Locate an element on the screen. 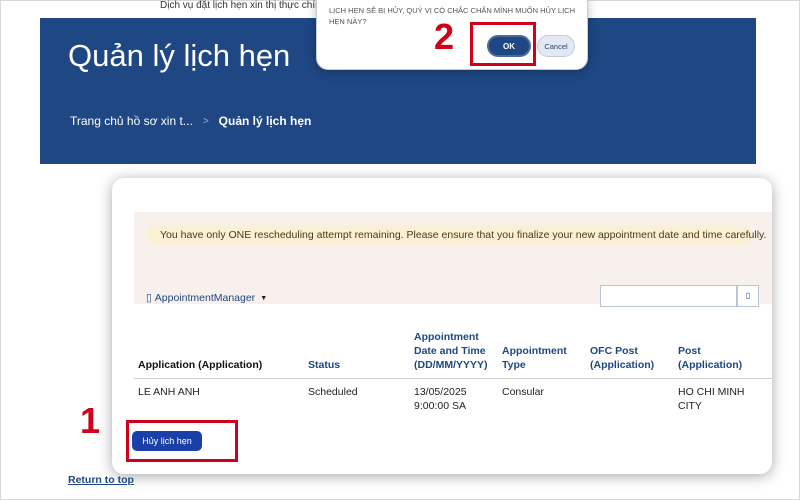 The image size is (800, 500). return-to-top-link: Return to top is located at coordinates (101, 480).